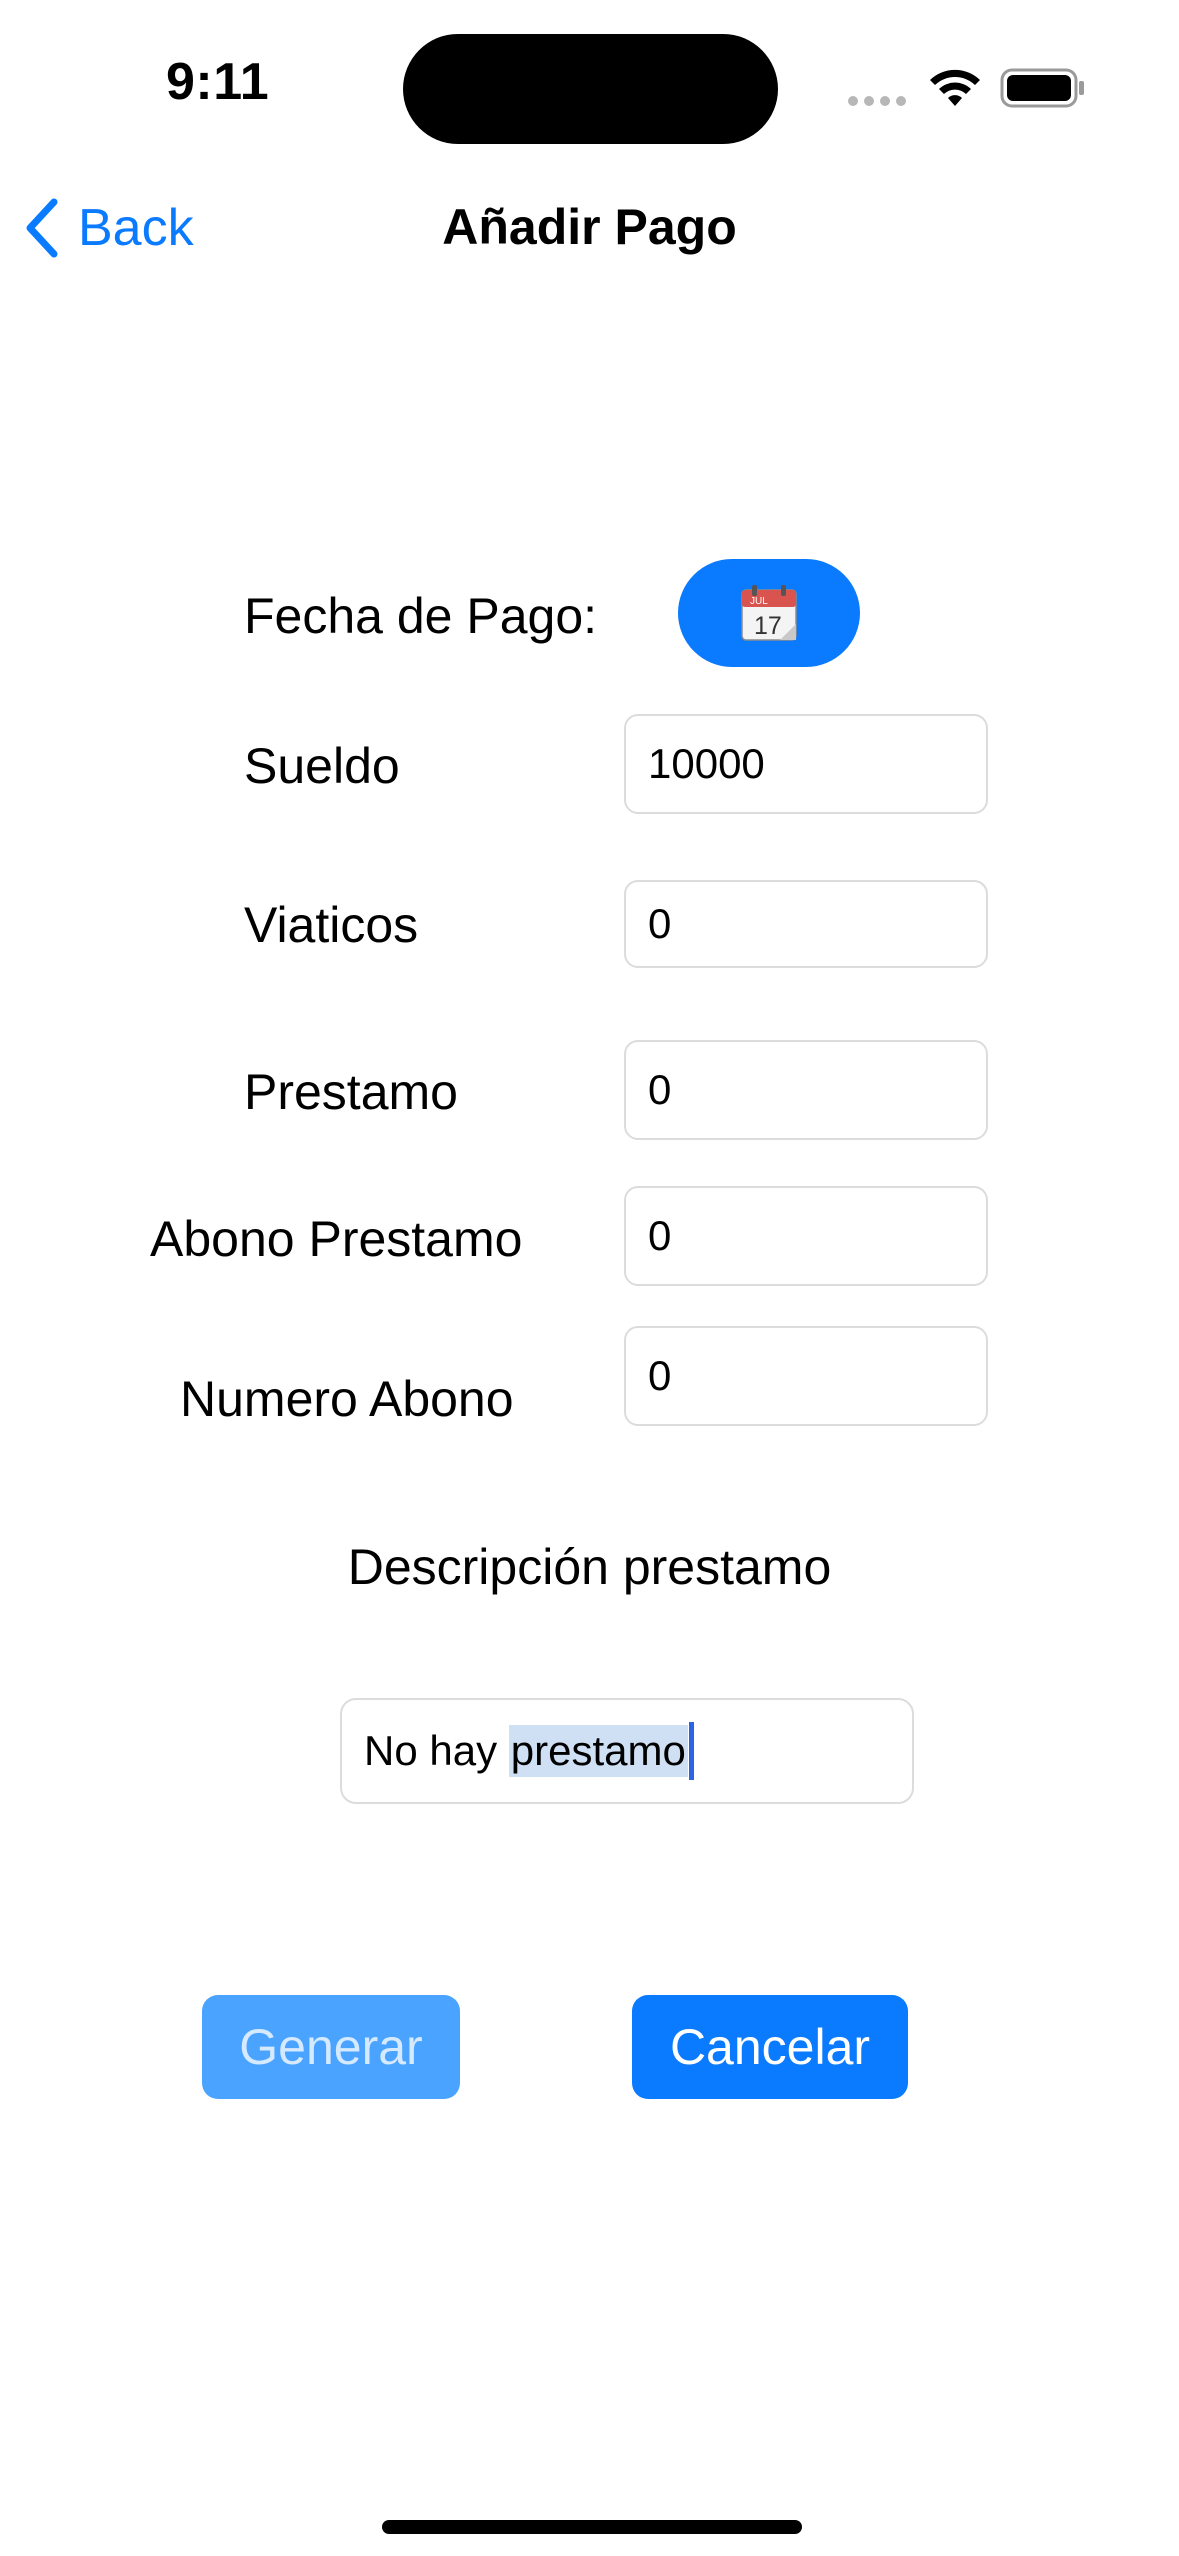 This screenshot has height=2556, width=1179. What do you see at coordinates (347, 1399) in the screenshot?
I see `numero-abono-label: Numero Abono` at bounding box center [347, 1399].